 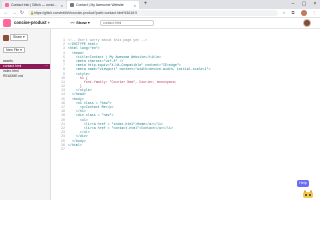 What do you see at coordinates (284, 13) in the screenshot?
I see `bookmark-star-icon: ☆` at bounding box center [284, 13].